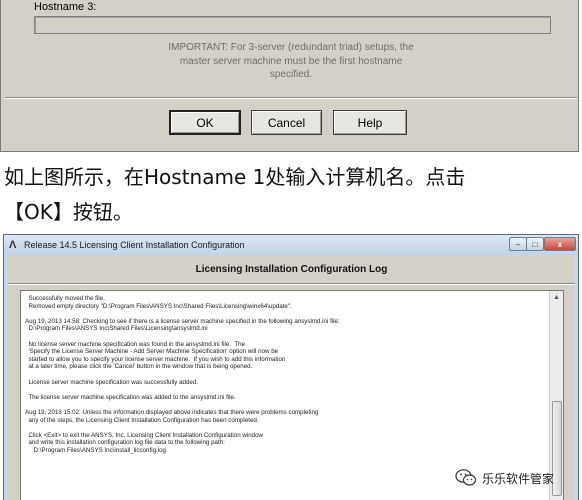 Image resolution: width=582 pixels, height=500 pixels. I want to click on hostname3-input, so click(292, 25).